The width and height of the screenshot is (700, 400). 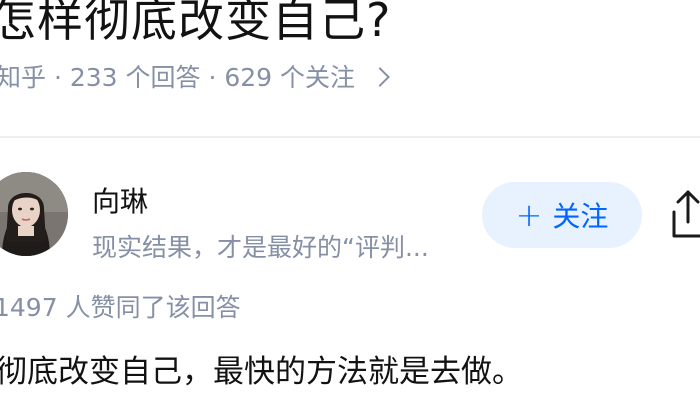 I want to click on plus-icon: +, so click(x=529, y=215).